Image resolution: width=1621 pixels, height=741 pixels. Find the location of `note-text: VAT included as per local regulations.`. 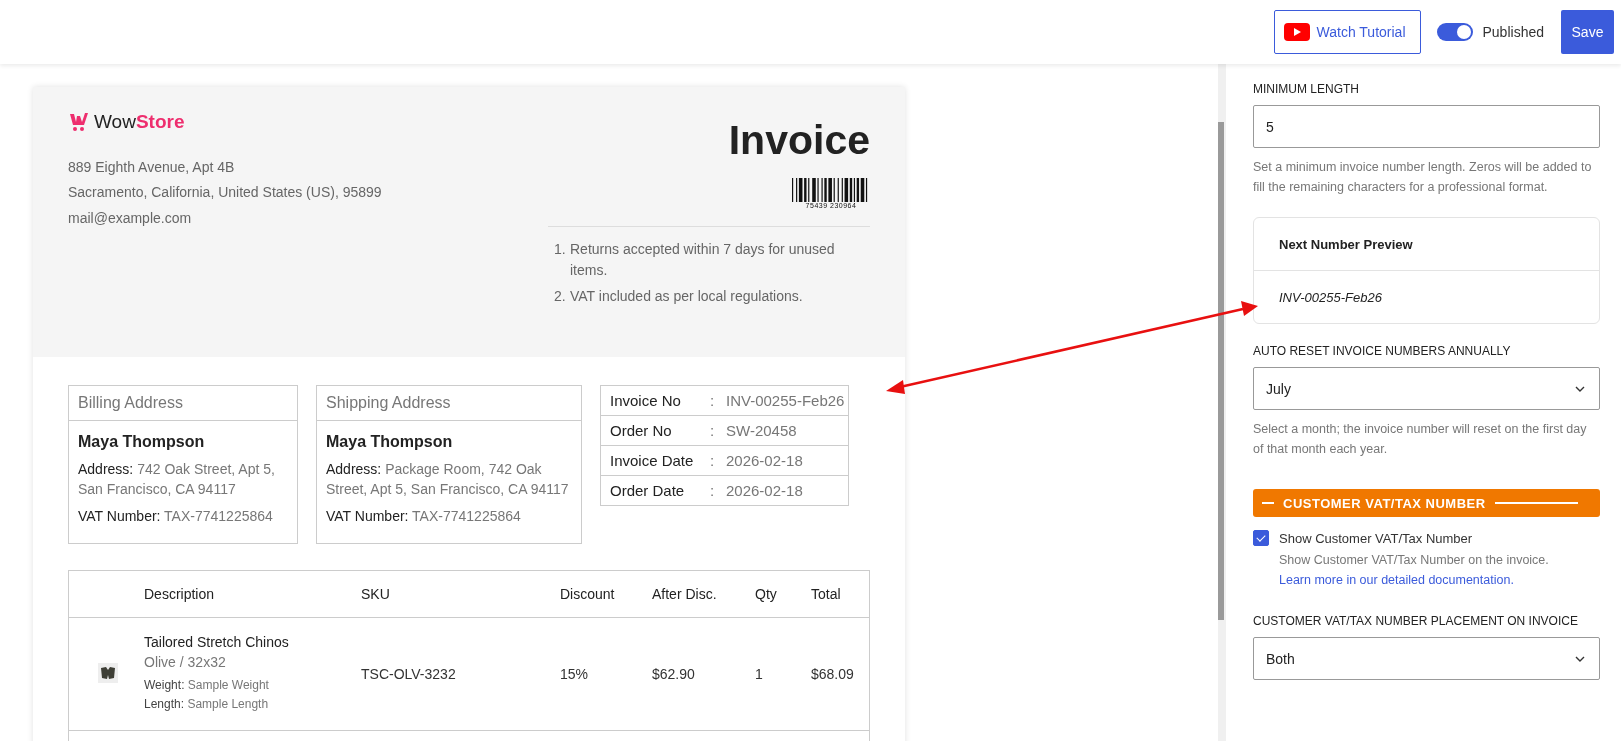

note-text: VAT included as per local regulations. is located at coordinates (687, 296).